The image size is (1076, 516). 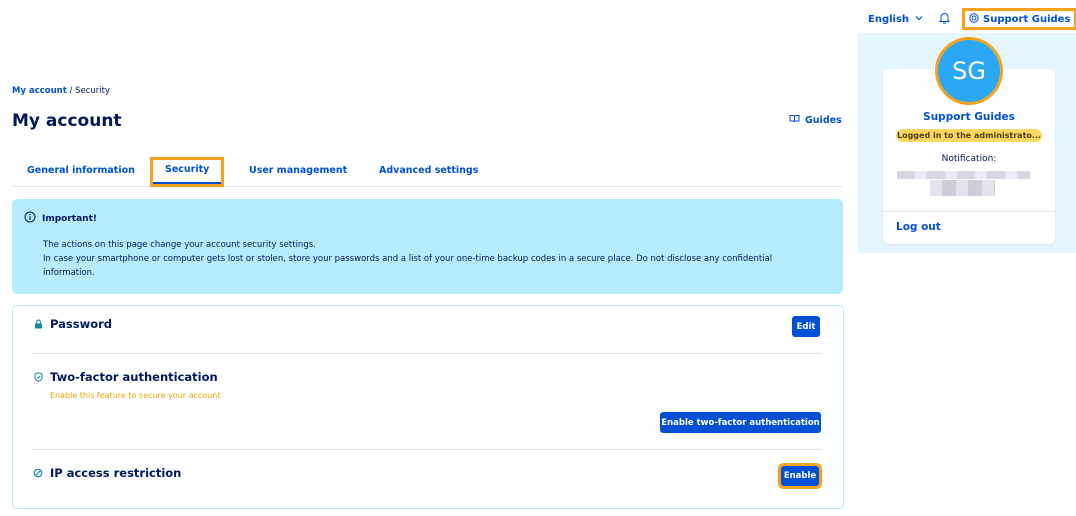 I want to click on two-factor-row: Two-factor authentication, so click(x=125, y=377).